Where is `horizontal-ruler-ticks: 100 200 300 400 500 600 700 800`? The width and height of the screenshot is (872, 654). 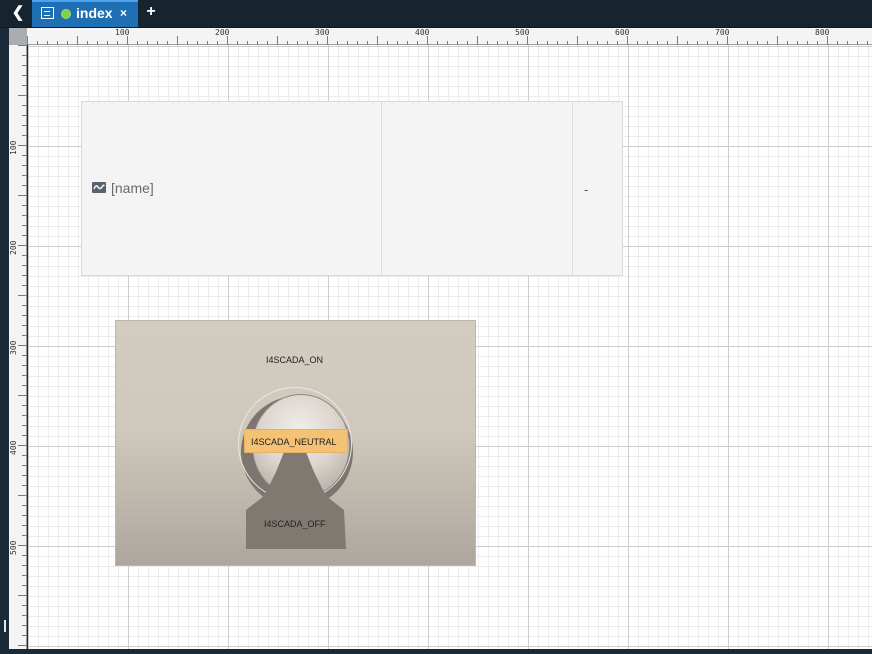 horizontal-ruler-ticks: 100 200 300 400 500 600 700 800 is located at coordinates (447, 36).